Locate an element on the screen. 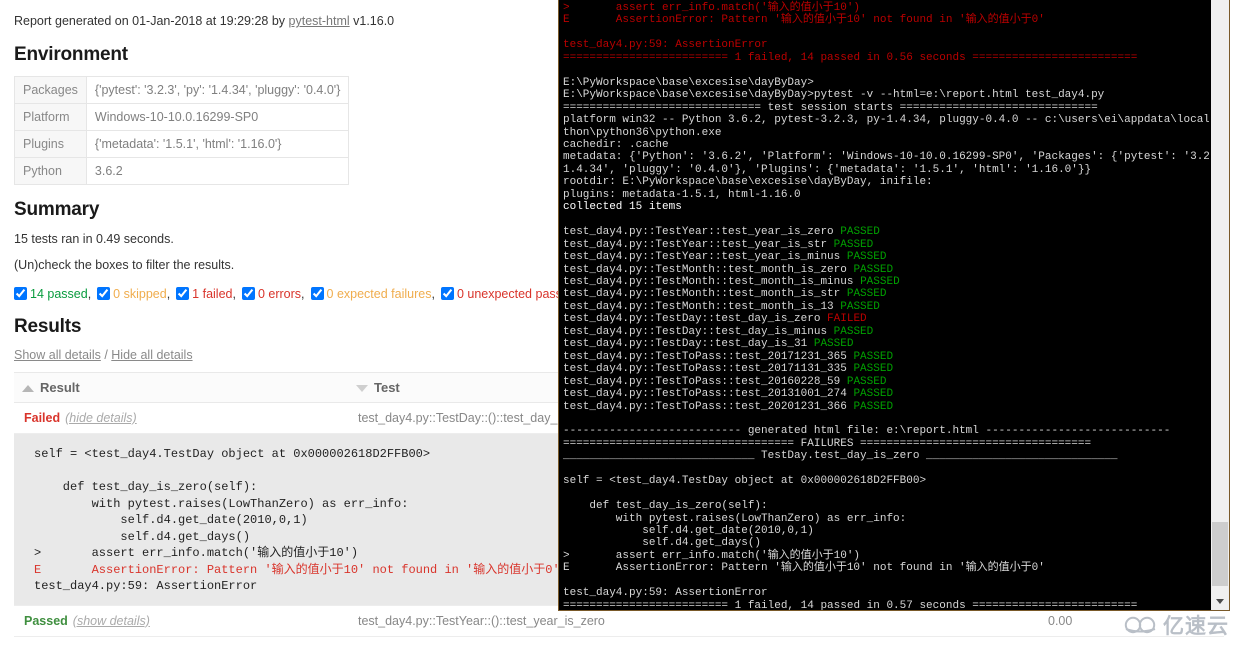  filter-errors: 0 errors, is located at coordinates (273, 294).